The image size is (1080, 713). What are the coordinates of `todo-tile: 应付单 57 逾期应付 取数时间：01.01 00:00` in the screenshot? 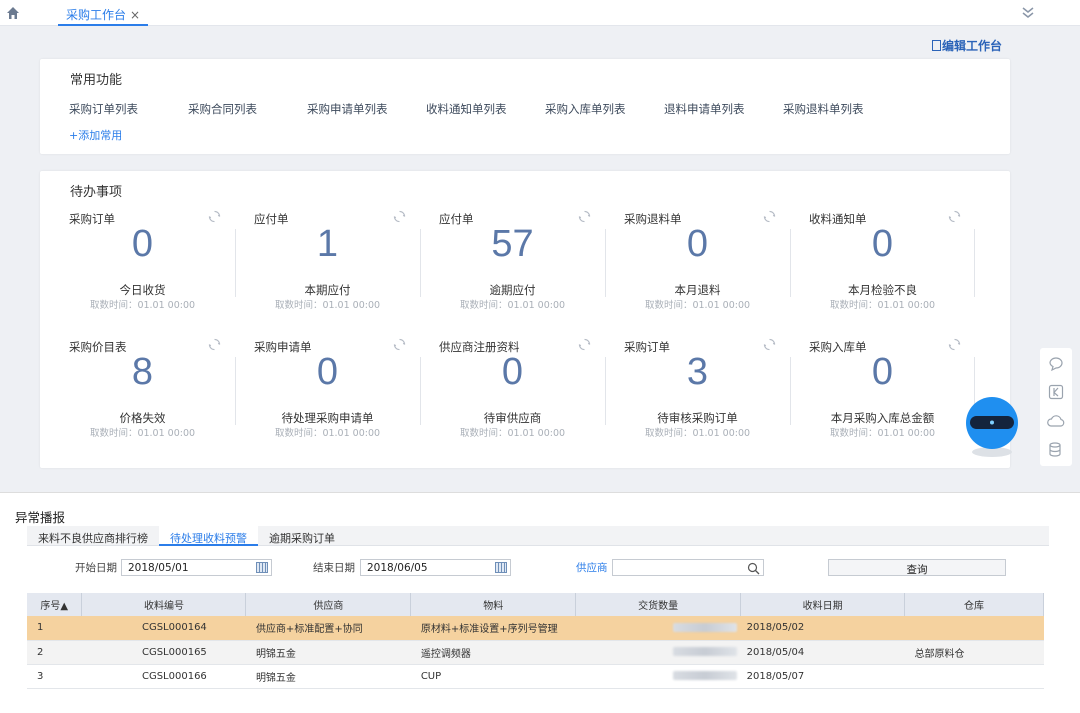 It's located at (512, 263).